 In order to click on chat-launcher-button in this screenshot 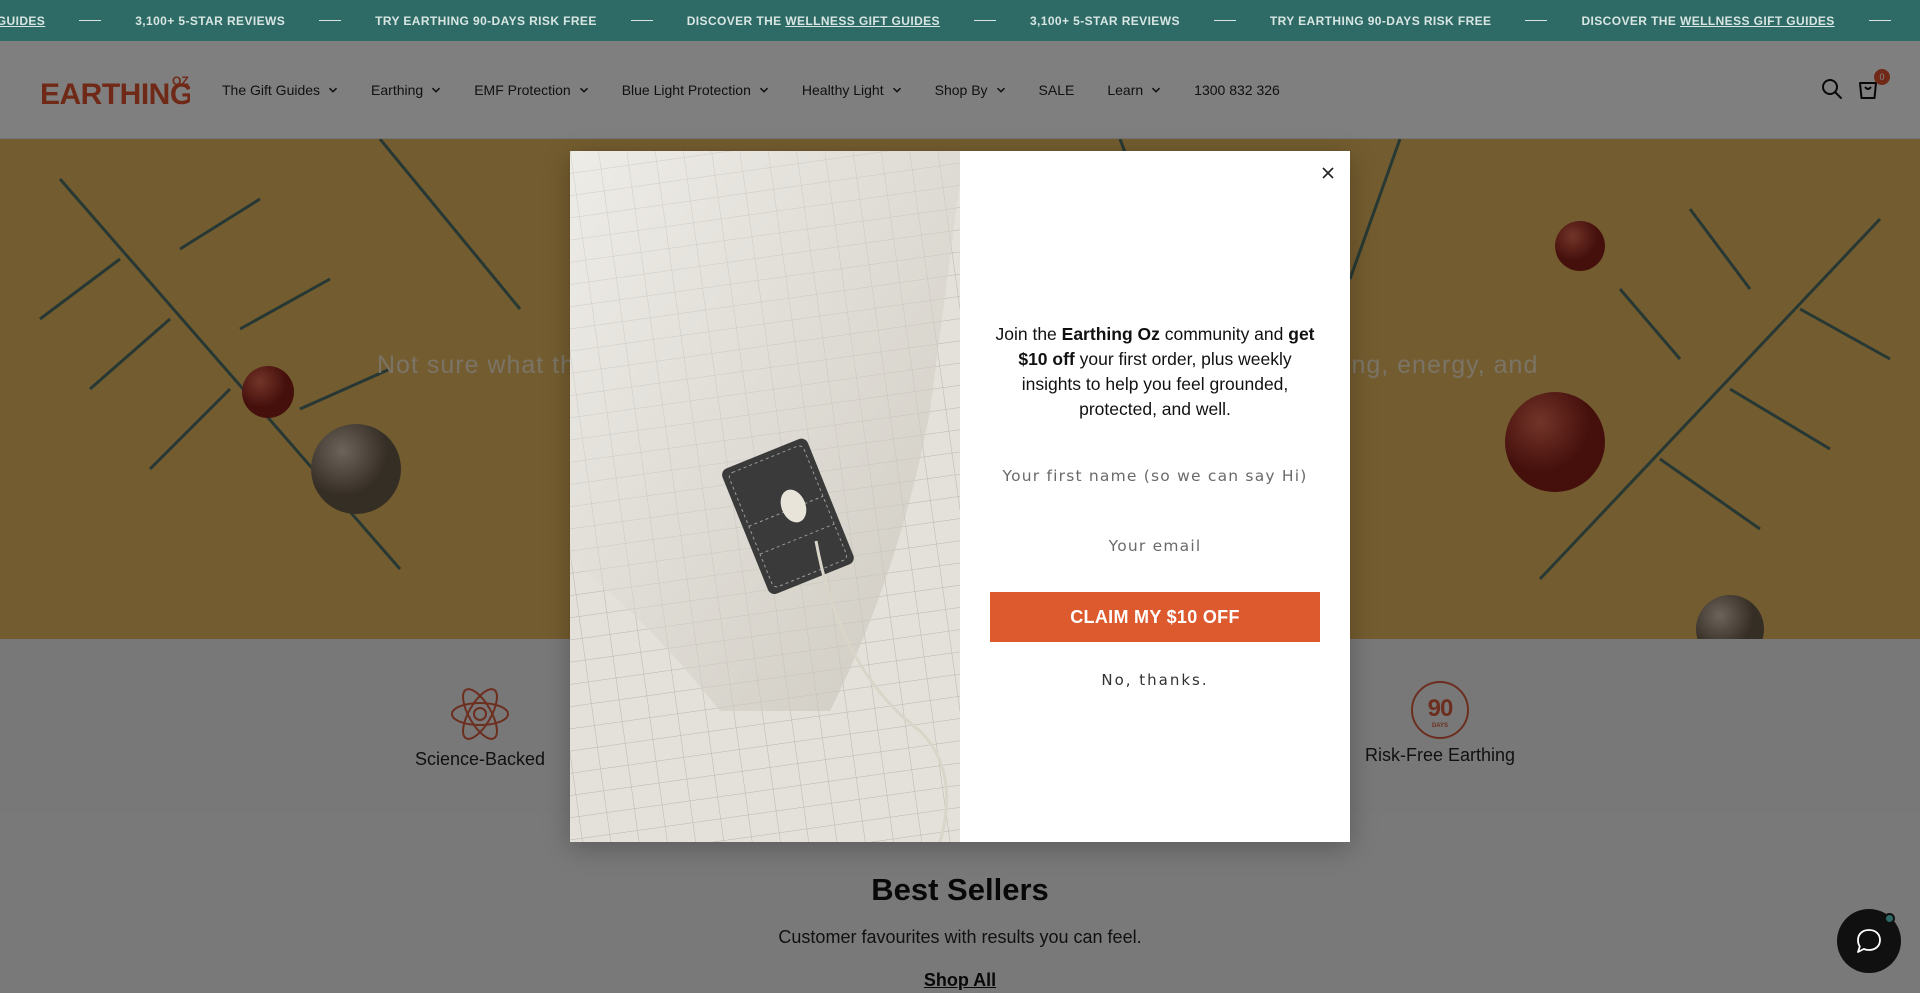, I will do `click(1869, 941)`.